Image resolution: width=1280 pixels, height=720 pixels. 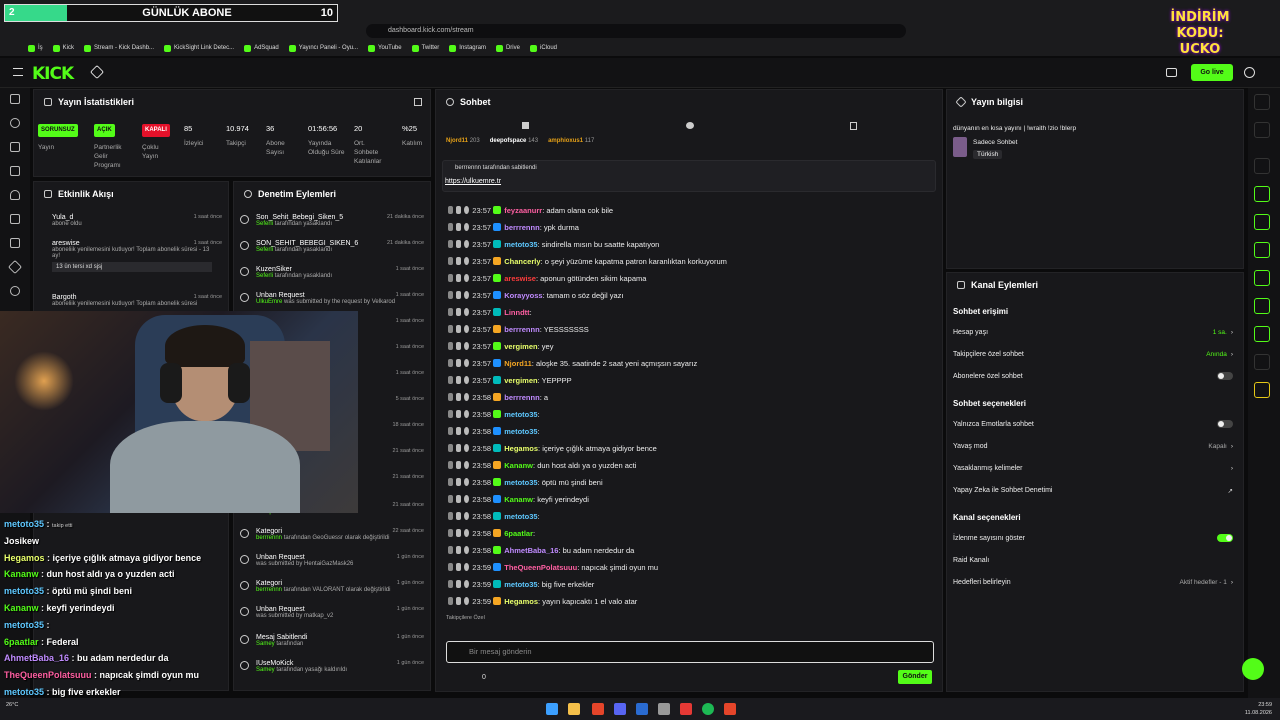 What do you see at coordinates (1249, 72) in the screenshot?
I see `profile-icon` at bounding box center [1249, 72].